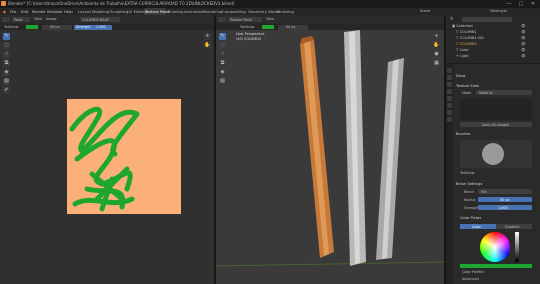 Image resolution: width=540 pixels, height=284 pixels. What do you see at coordinates (451, 19) in the screenshot?
I see `outliner-header-icon: ☰` at bounding box center [451, 19].